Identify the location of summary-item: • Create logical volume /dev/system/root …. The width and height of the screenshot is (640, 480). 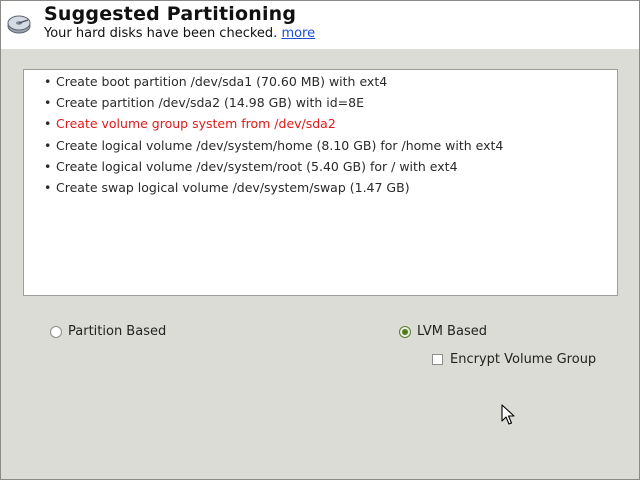
(273, 166).